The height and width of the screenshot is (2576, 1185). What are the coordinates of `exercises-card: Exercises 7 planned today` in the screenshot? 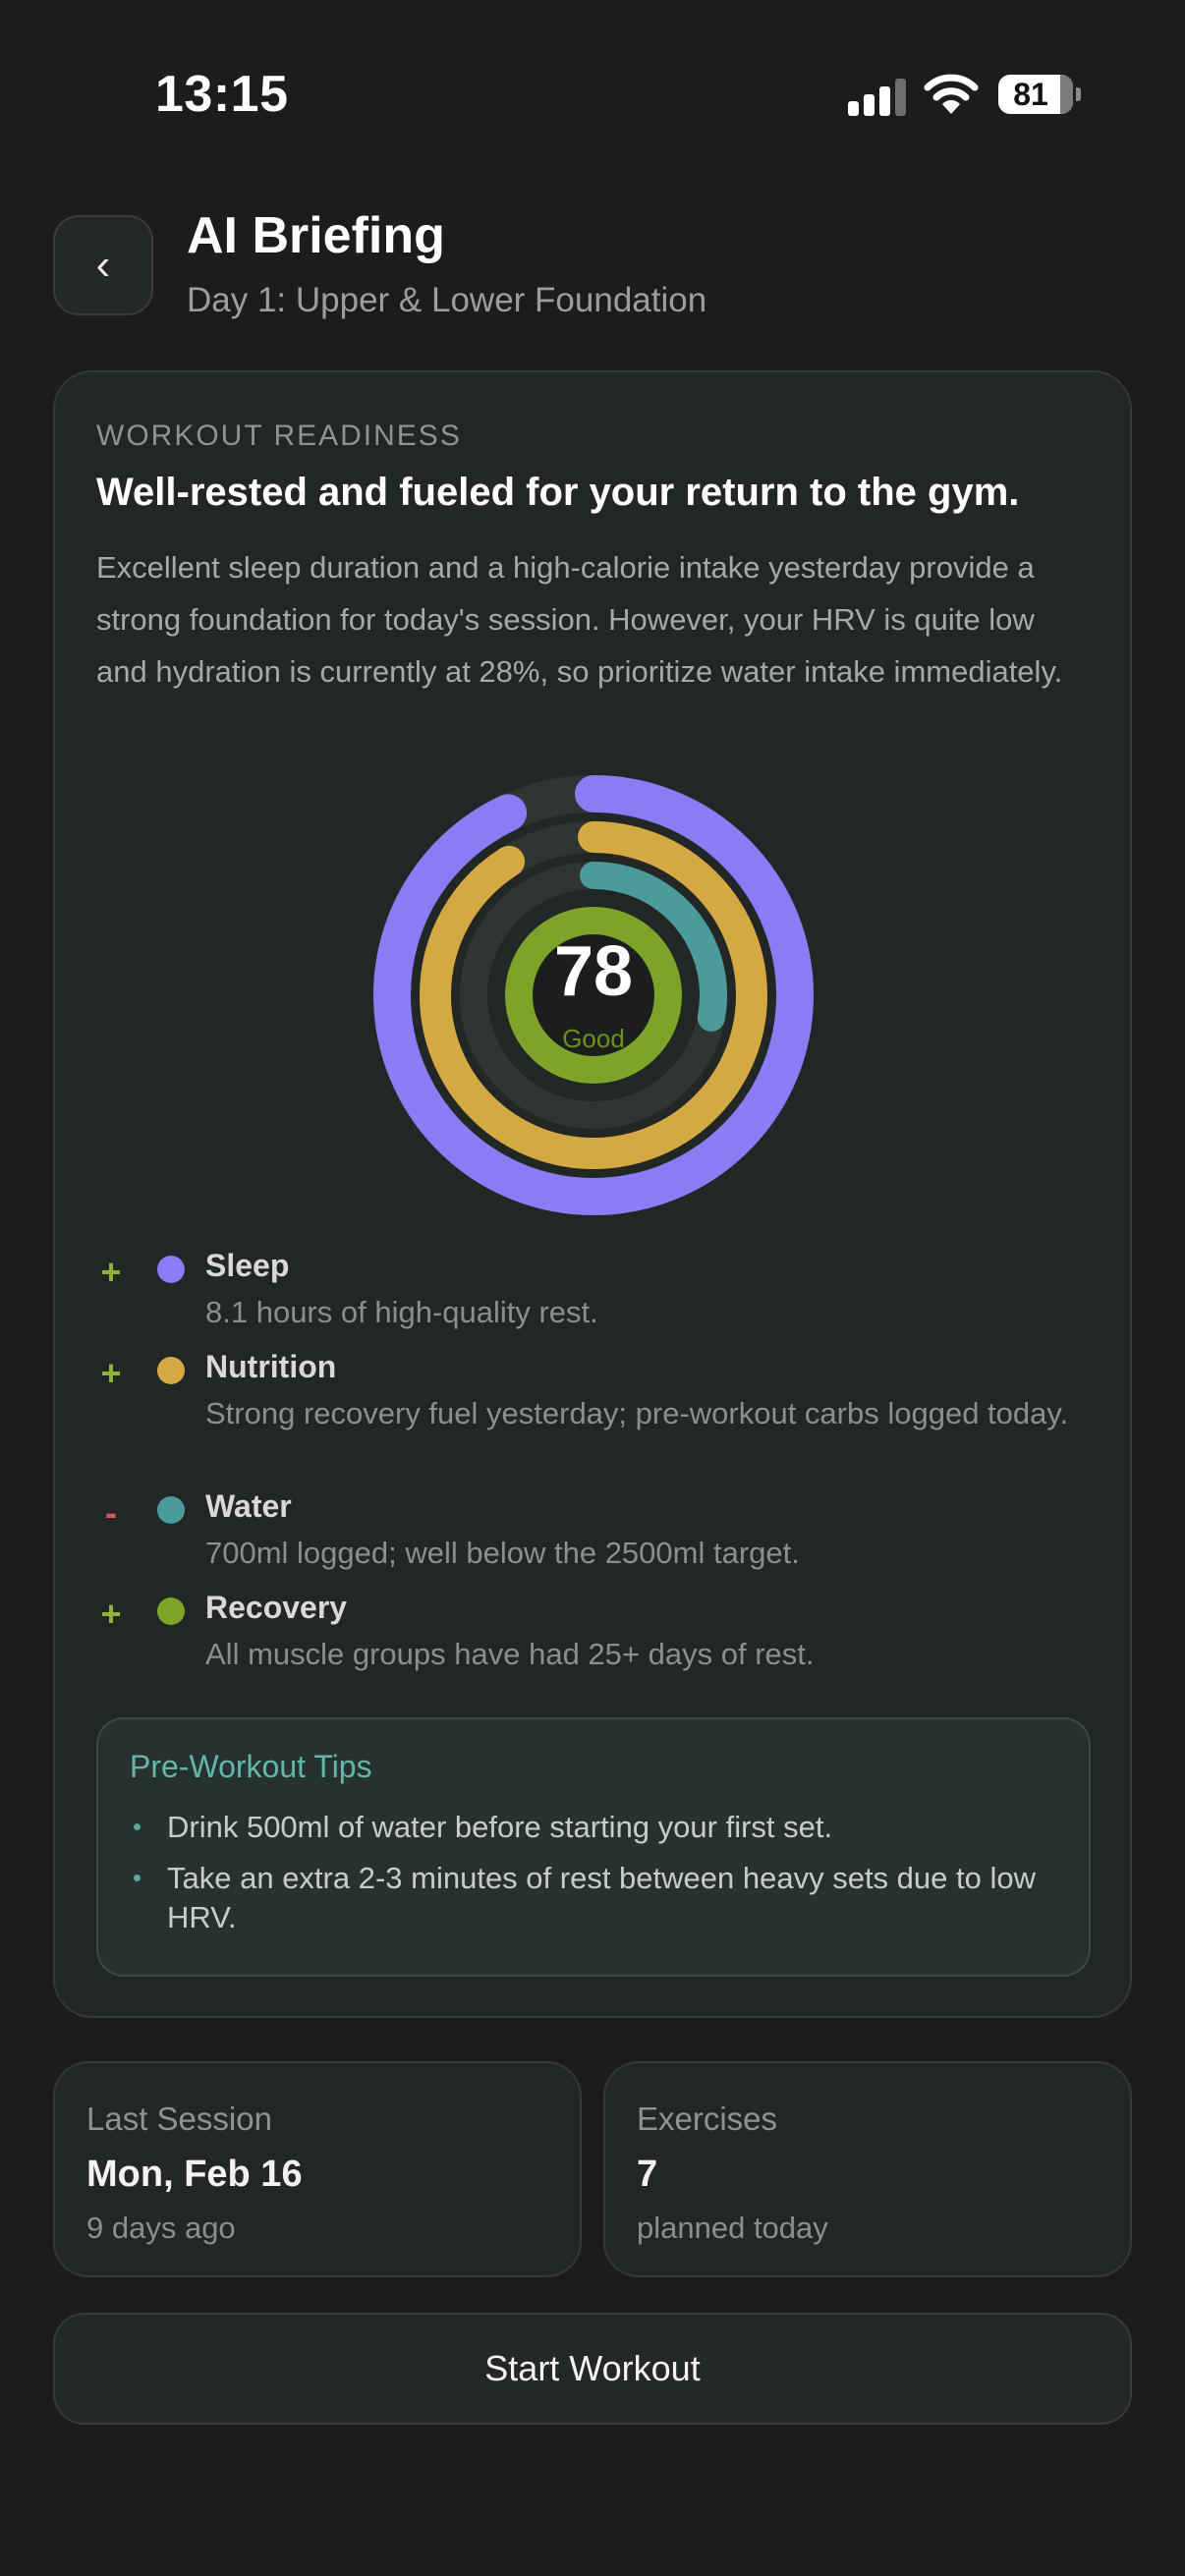 It's located at (868, 2169).